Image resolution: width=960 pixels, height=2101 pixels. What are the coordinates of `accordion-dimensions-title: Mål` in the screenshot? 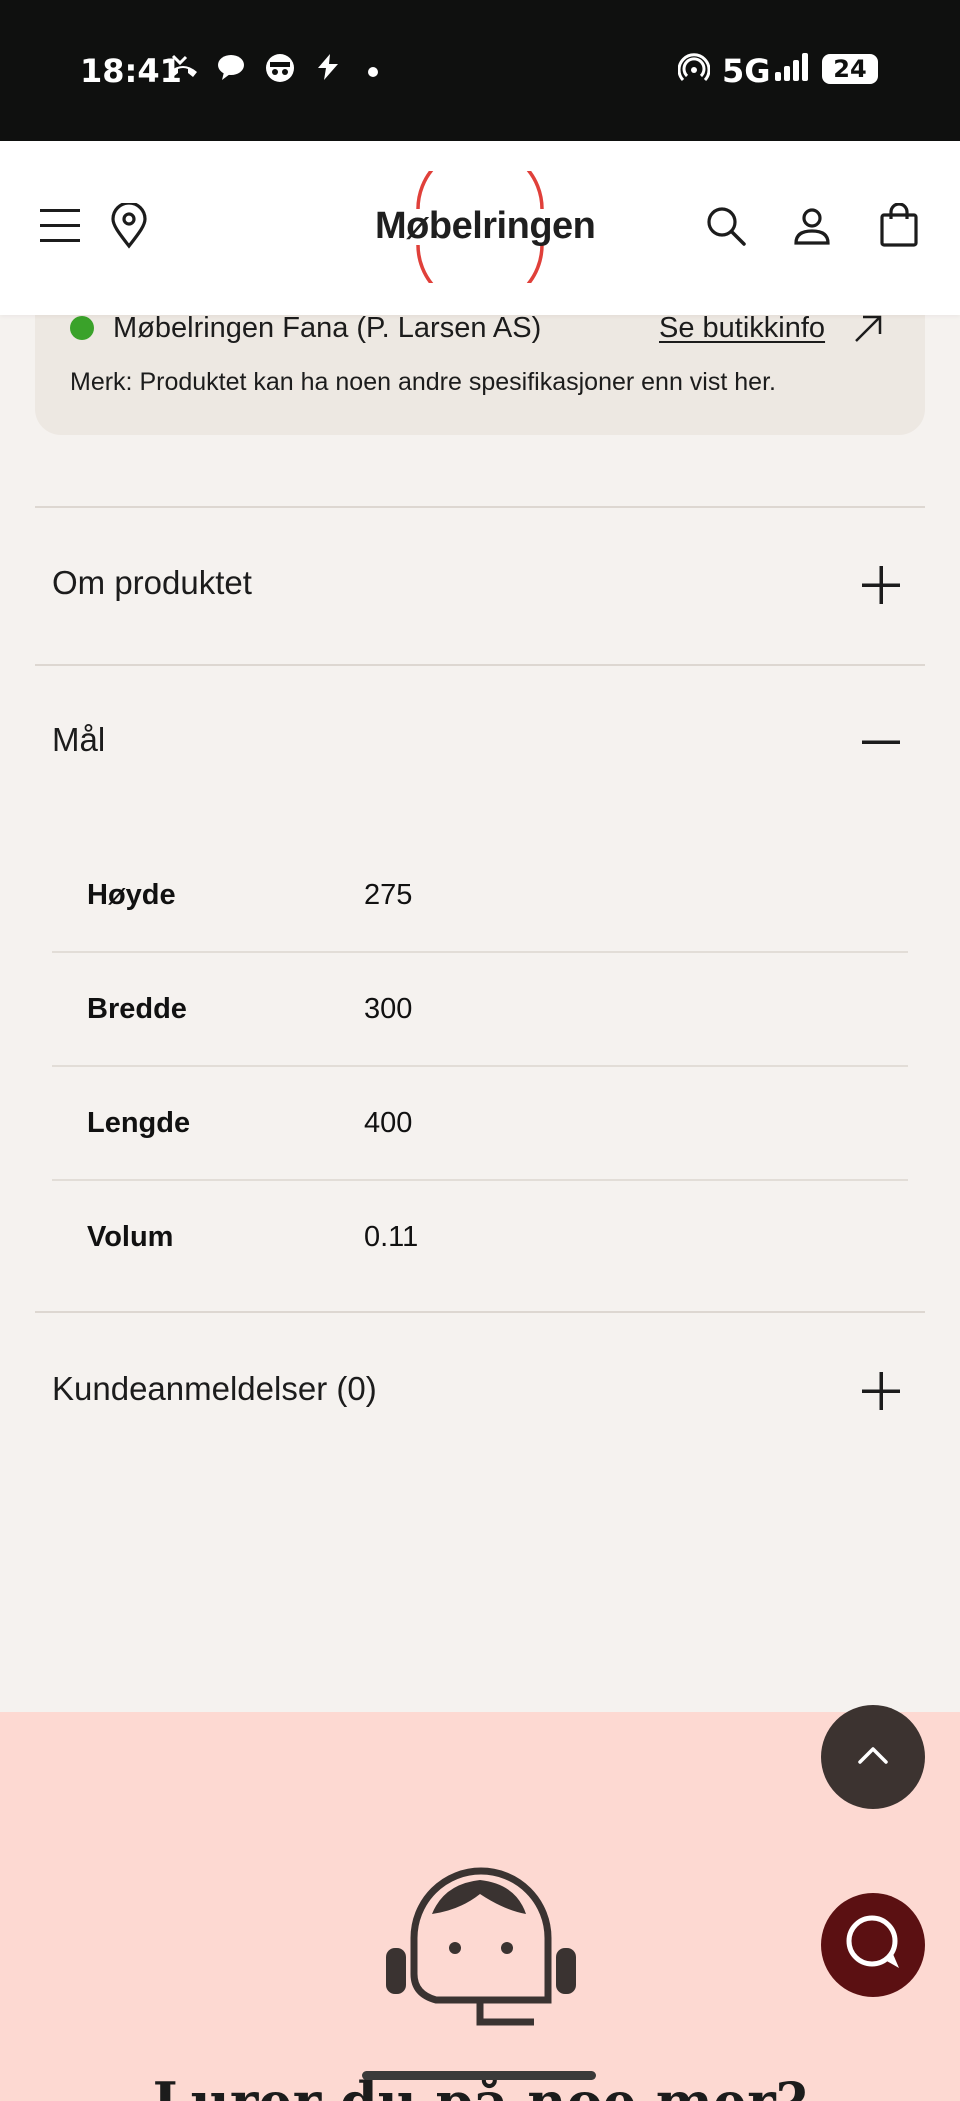 It's located at (78, 740).